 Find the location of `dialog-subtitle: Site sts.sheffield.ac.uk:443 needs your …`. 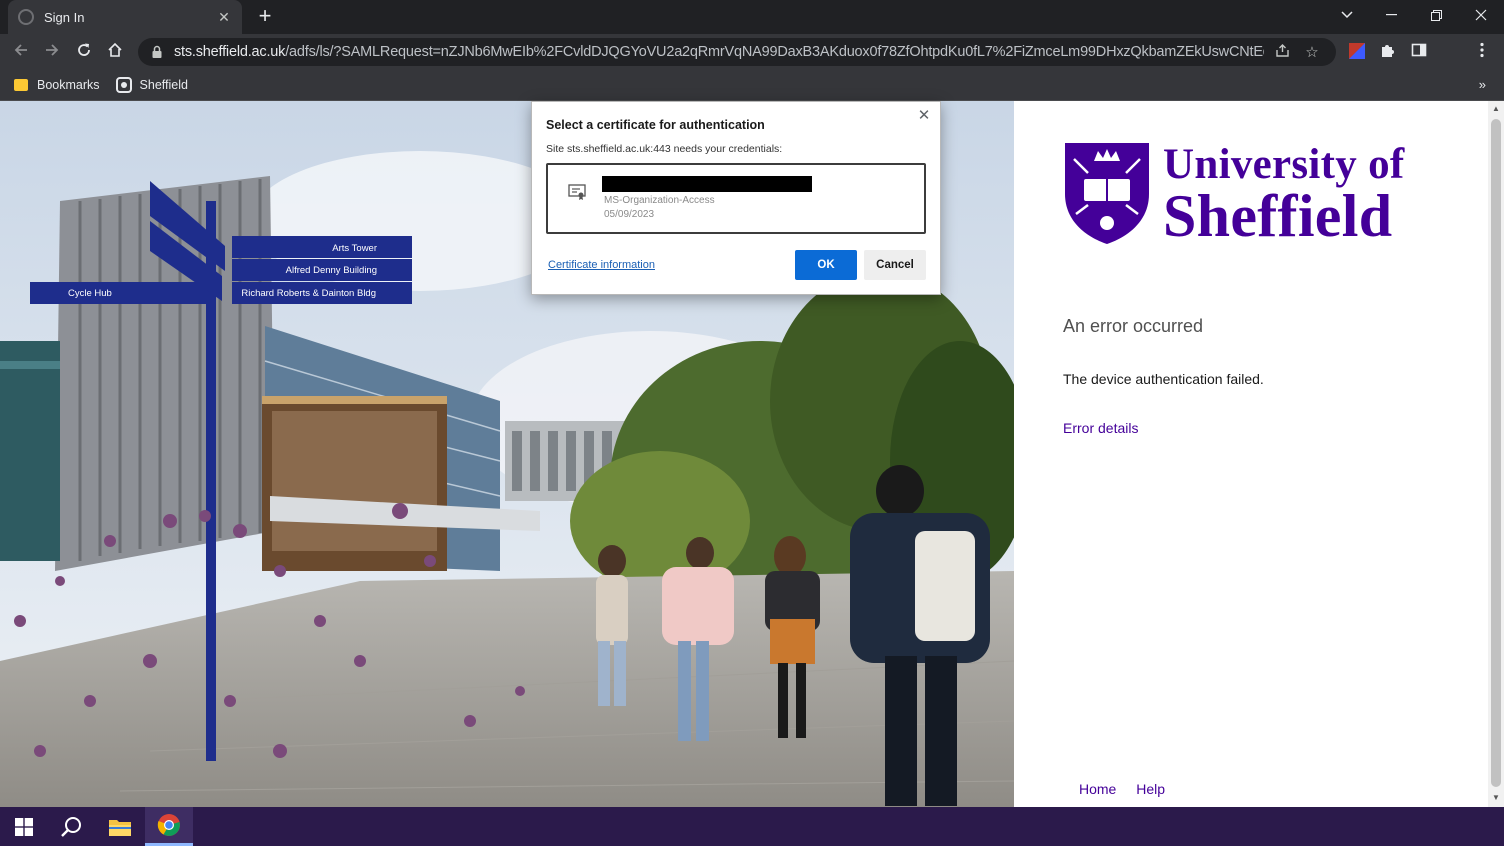

dialog-subtitle: Site sts.sheffield.ac.uk:443 needs your … is located at coordinates (664, 149).